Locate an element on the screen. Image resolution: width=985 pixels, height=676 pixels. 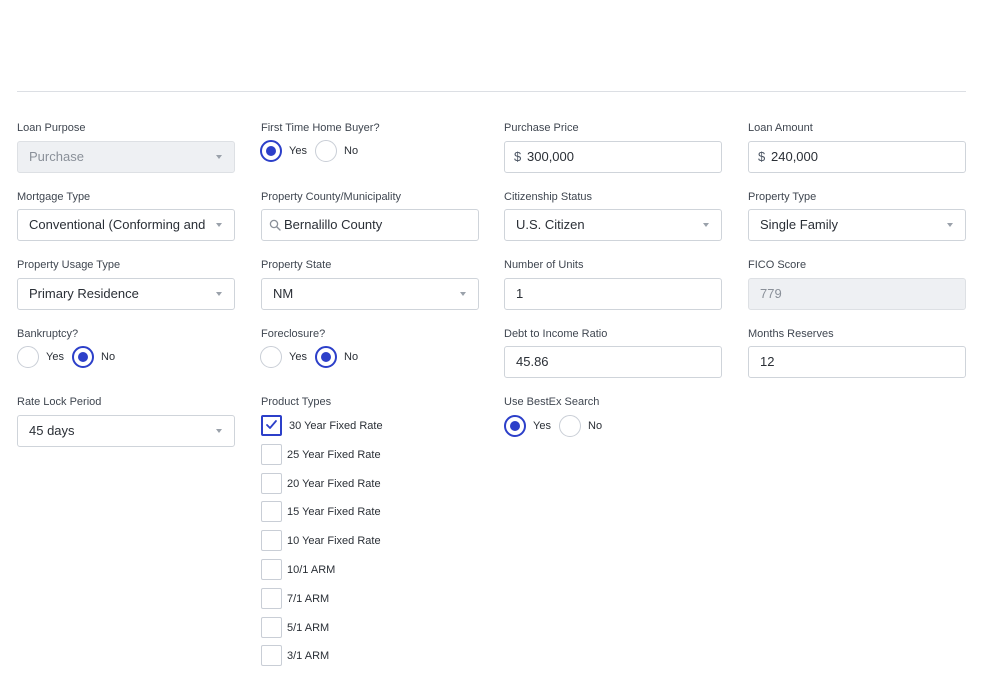
product-type-label: 3/1 ARM is located at coordinates (308, 656).